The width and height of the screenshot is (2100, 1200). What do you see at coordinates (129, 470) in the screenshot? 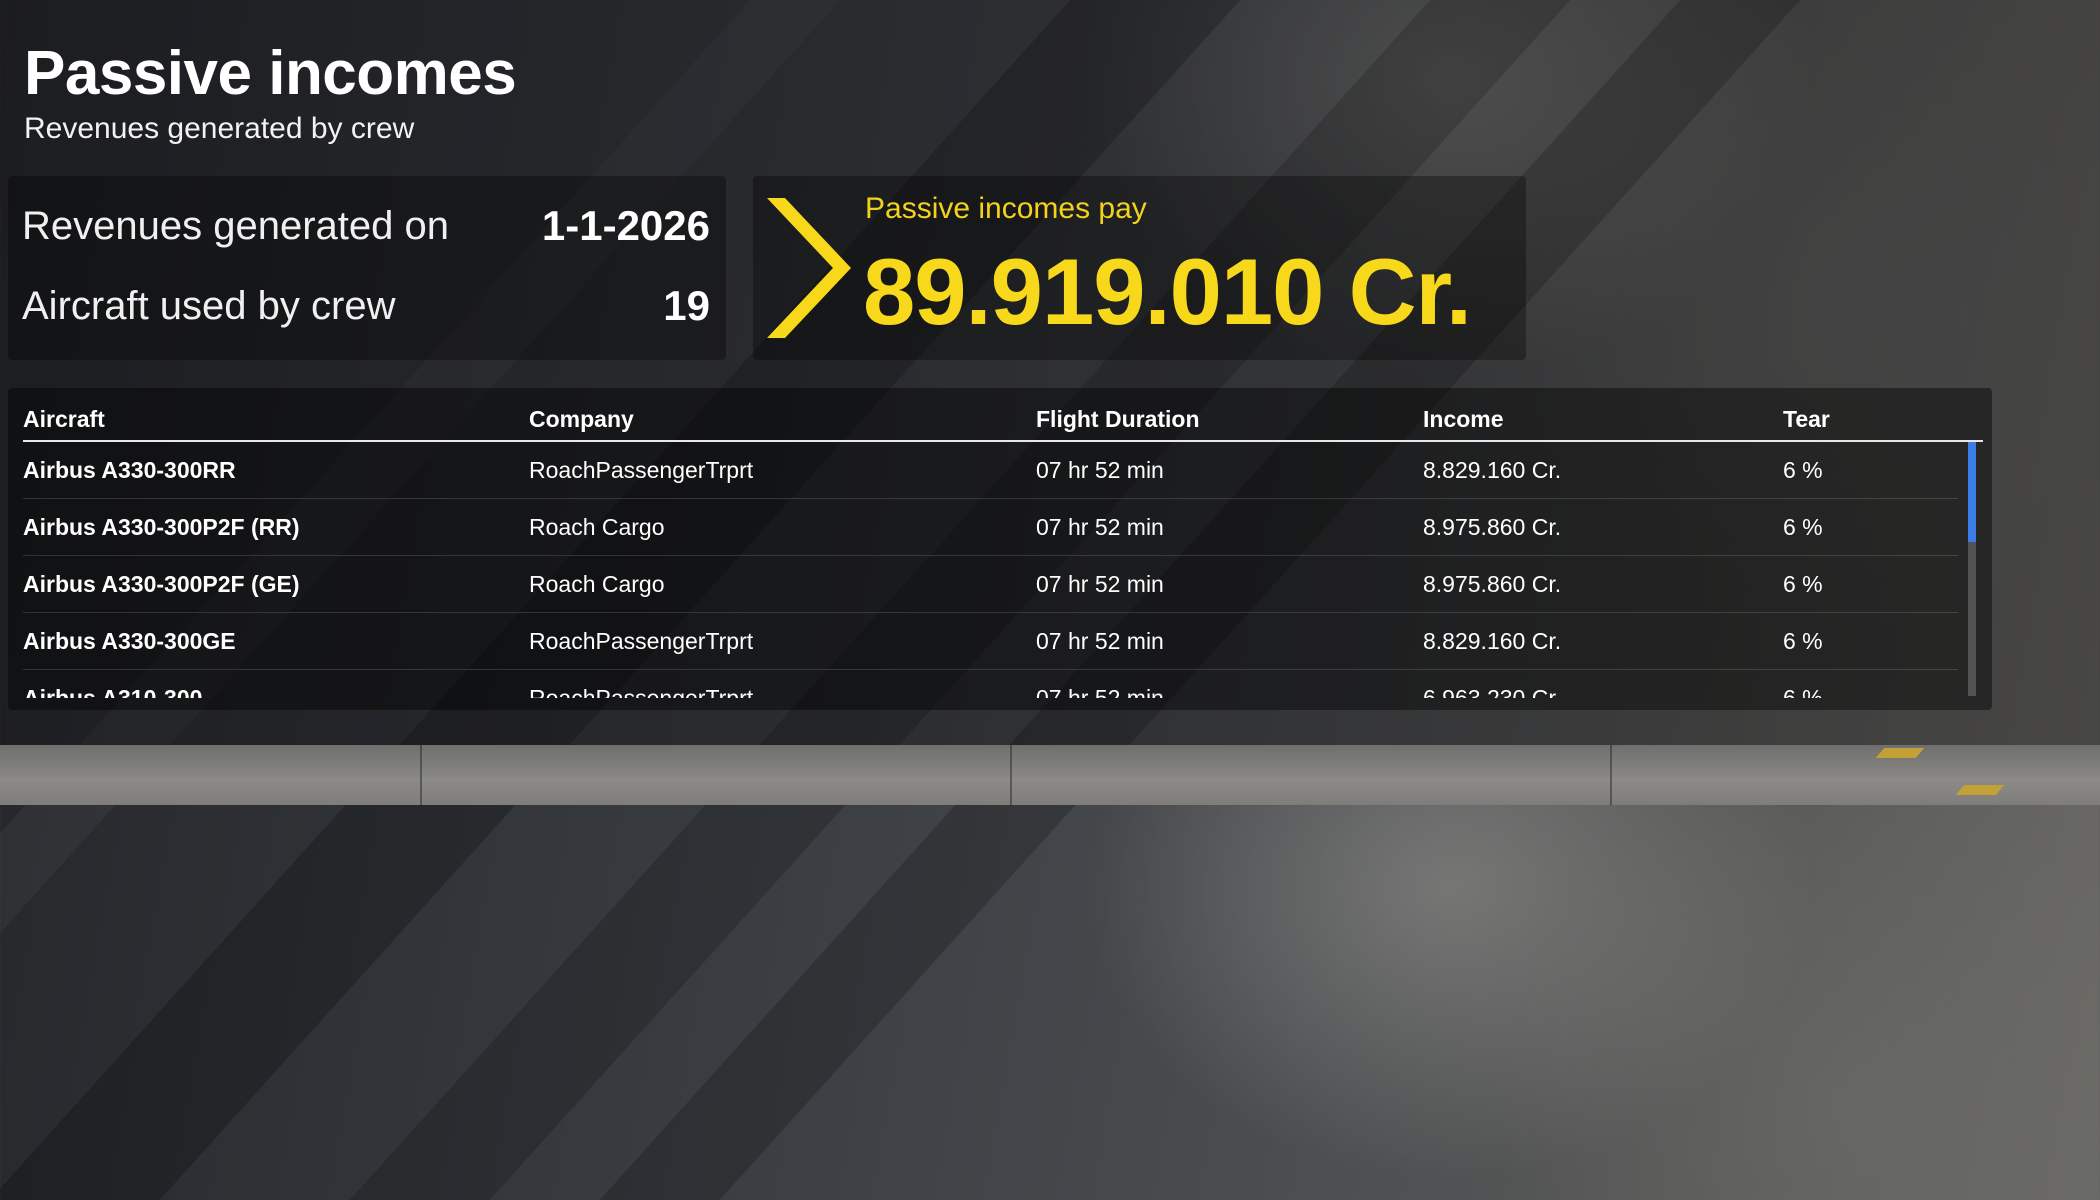
I see `cell-aircraft: Airbus A330-300RR` at bounding box center [129, 470].